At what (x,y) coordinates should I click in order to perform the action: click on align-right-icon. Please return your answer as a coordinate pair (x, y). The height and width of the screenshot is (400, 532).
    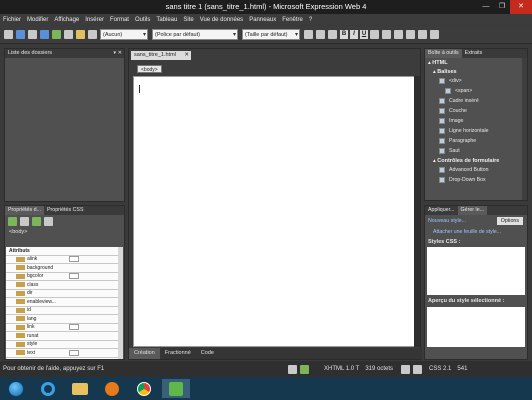
    Looking at the image, I should click on (398, 34).